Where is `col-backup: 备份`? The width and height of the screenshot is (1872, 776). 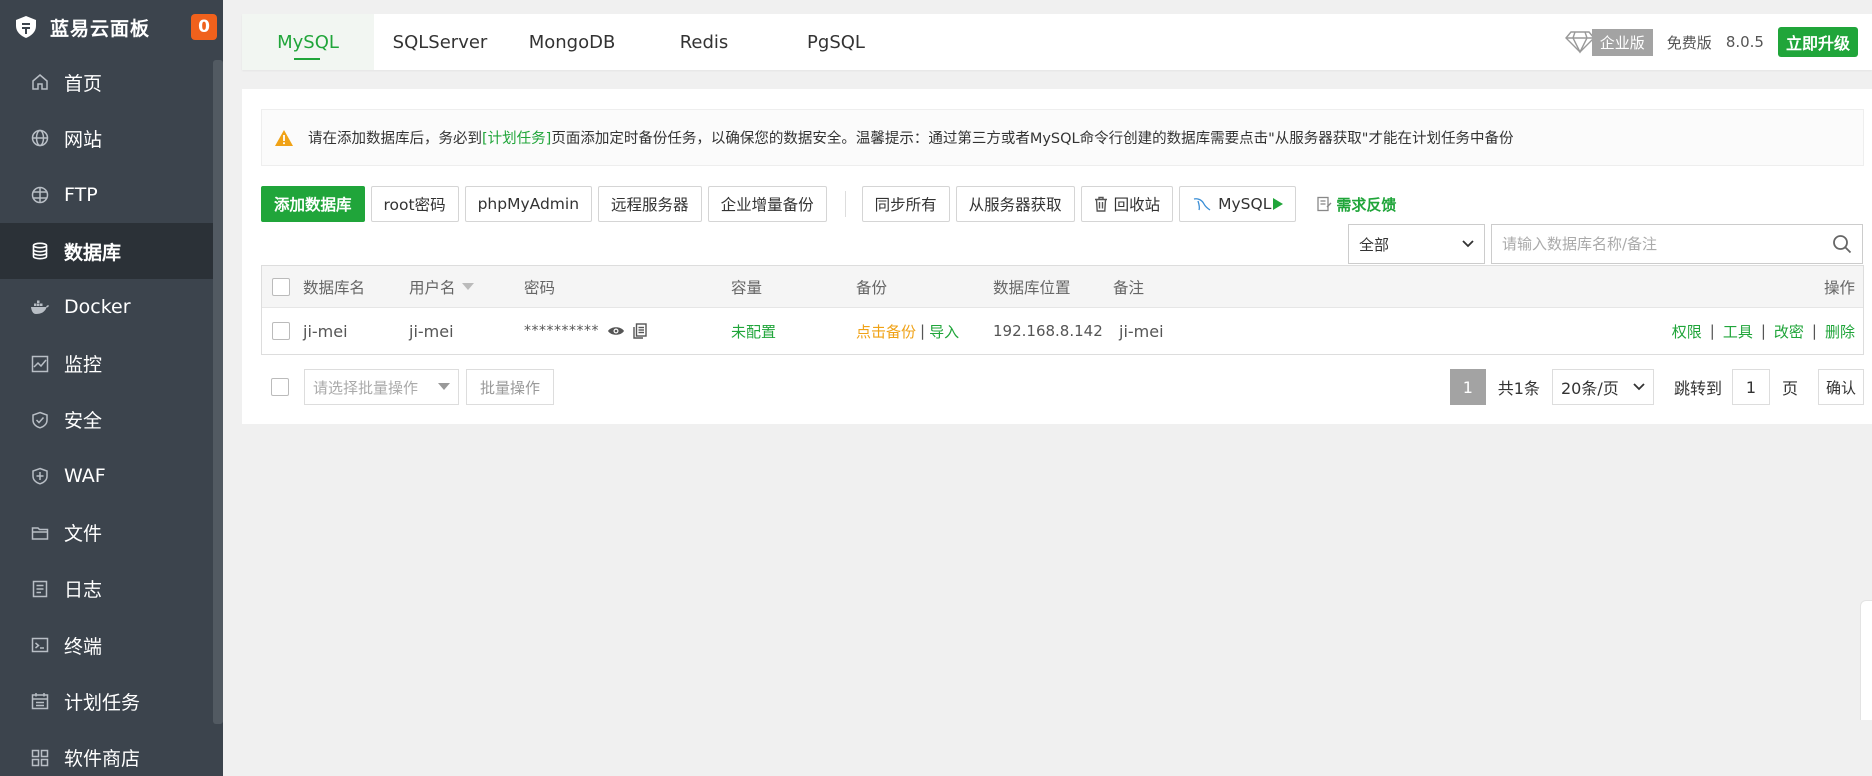
col-backup: 备份 is located at coordinates (872, 287).